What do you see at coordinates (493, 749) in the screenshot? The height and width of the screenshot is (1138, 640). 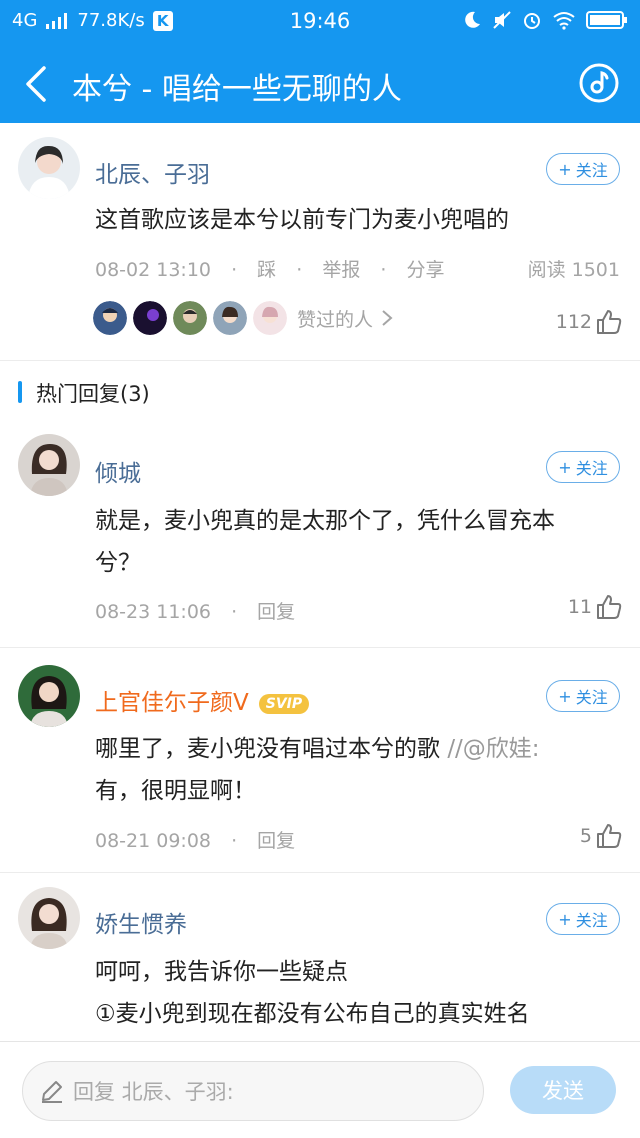 I see `reply-quote: //@欣娃:` at bounding box center [493, 749].